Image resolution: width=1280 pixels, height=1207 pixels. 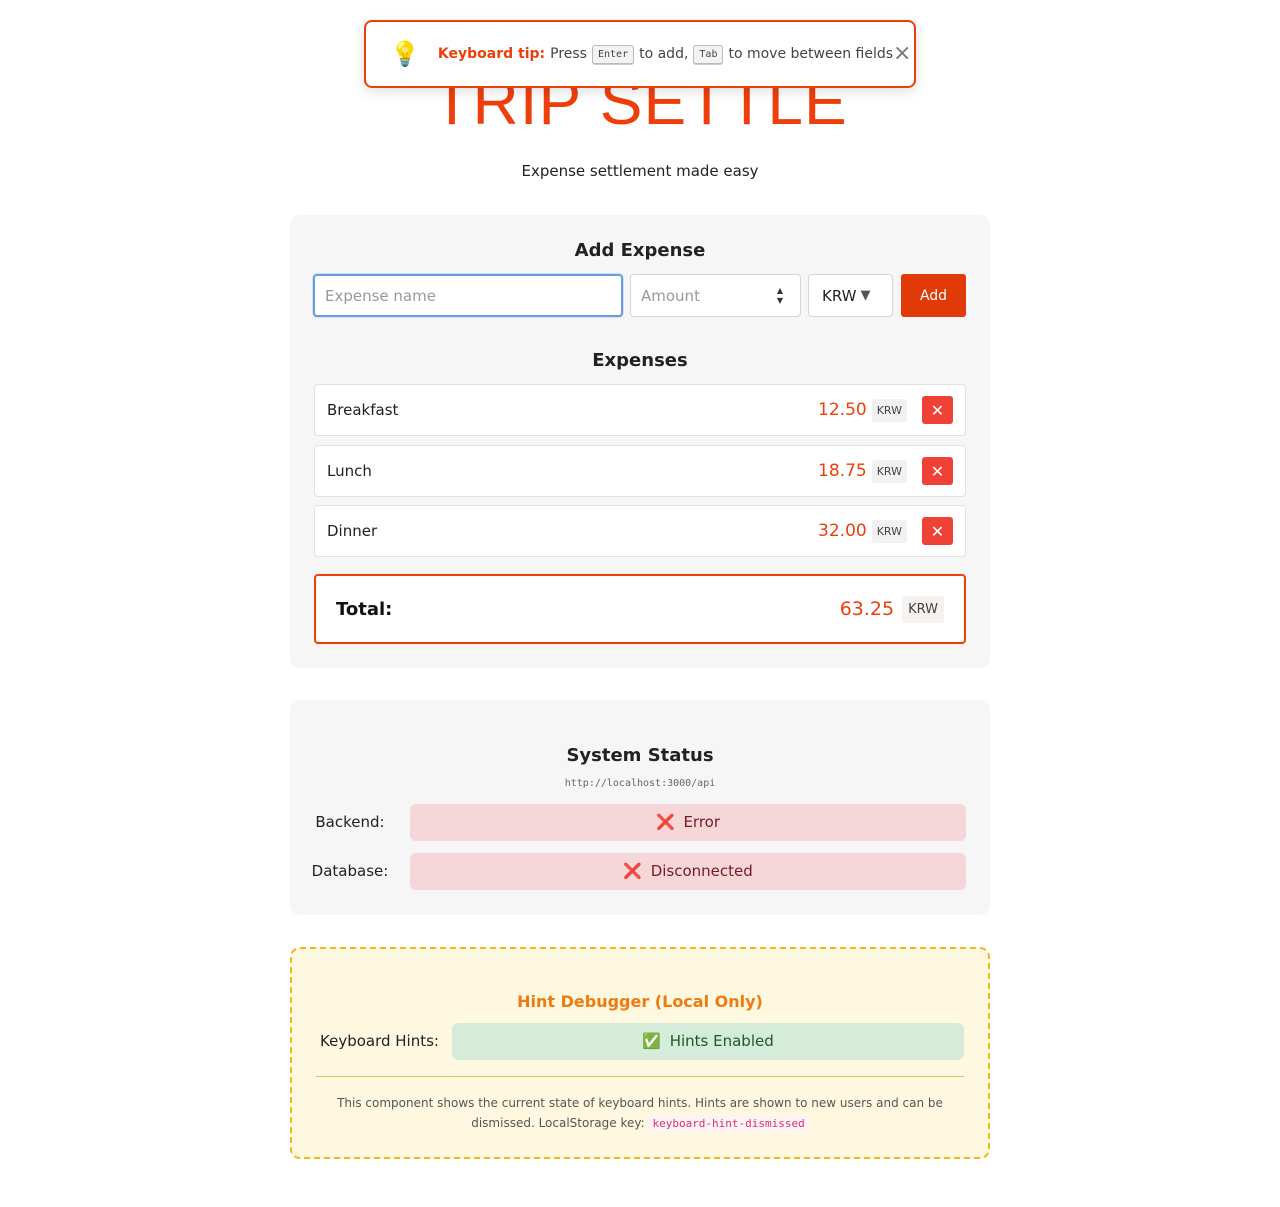 What do you see at coordinates (865, 295) in the screenshot?
I see `chevron-down-icon: ▼` at bounding box center [865, 295].